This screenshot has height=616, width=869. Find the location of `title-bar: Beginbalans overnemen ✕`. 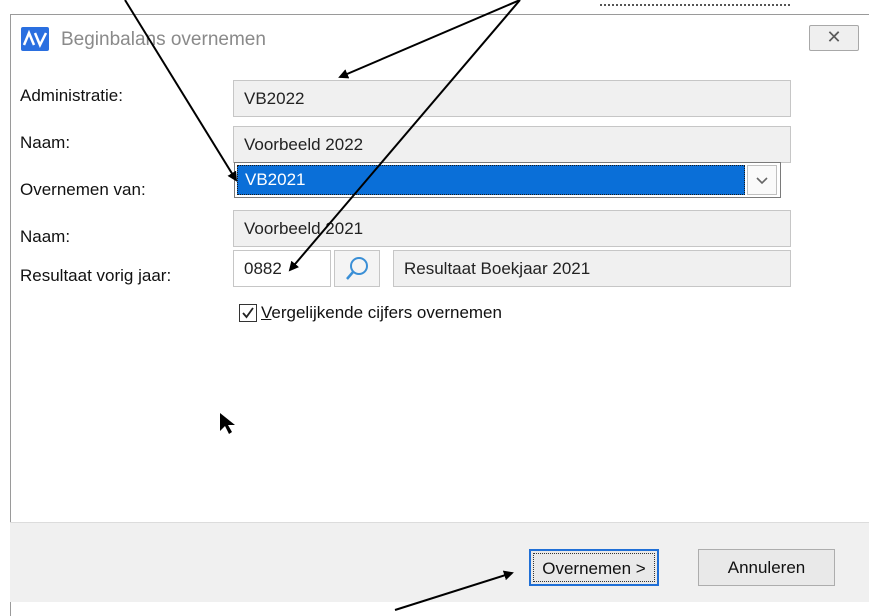

title-bar: Beginbalans overnemen ✕ is located at coordinates (440, 38).